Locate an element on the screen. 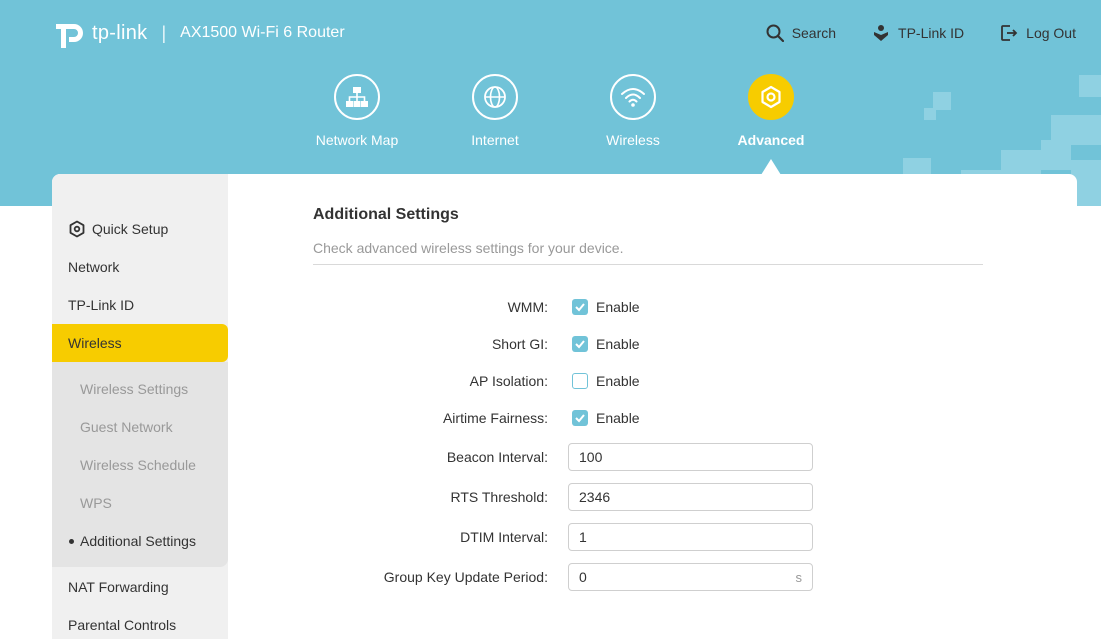 Image resolution: width=1101 pixels, height=639 pixels. beacon-interval-row: Beacon Interval: 100 is located at coordinates (648, 457).